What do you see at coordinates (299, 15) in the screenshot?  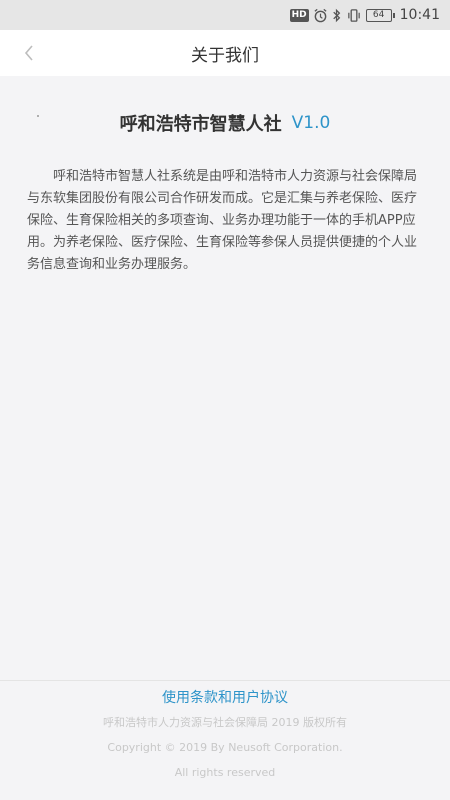 I see `hd-icon: HD` at bounding box center [299, 15].